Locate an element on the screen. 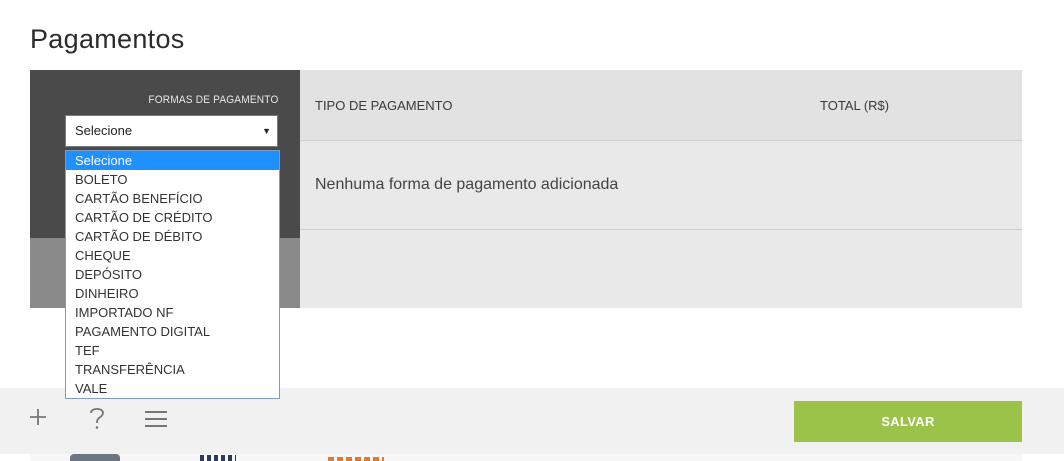  column-header-total: TOTAL (R$) is located at coordinates (855, 105).